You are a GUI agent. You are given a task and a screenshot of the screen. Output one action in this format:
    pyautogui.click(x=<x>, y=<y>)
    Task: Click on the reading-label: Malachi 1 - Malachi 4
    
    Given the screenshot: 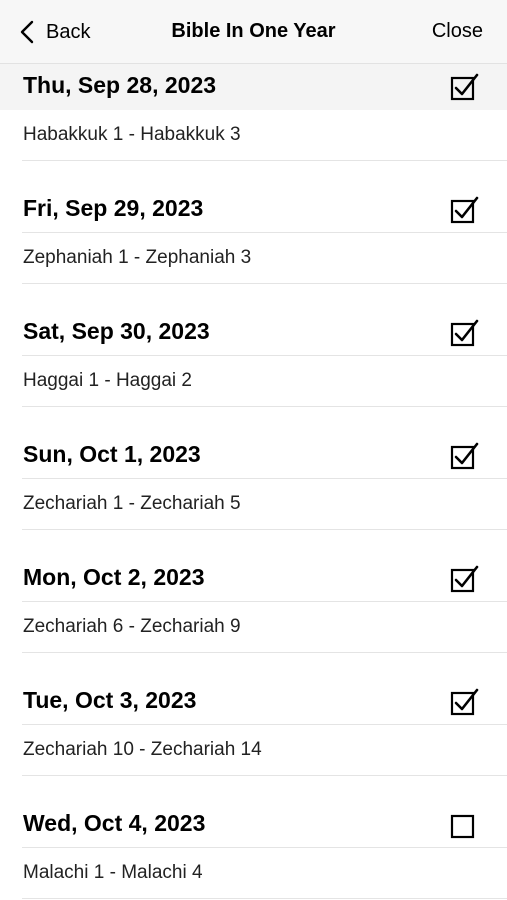 What is the action you would take?
    pyautogui.click(x=113, y=872)
    